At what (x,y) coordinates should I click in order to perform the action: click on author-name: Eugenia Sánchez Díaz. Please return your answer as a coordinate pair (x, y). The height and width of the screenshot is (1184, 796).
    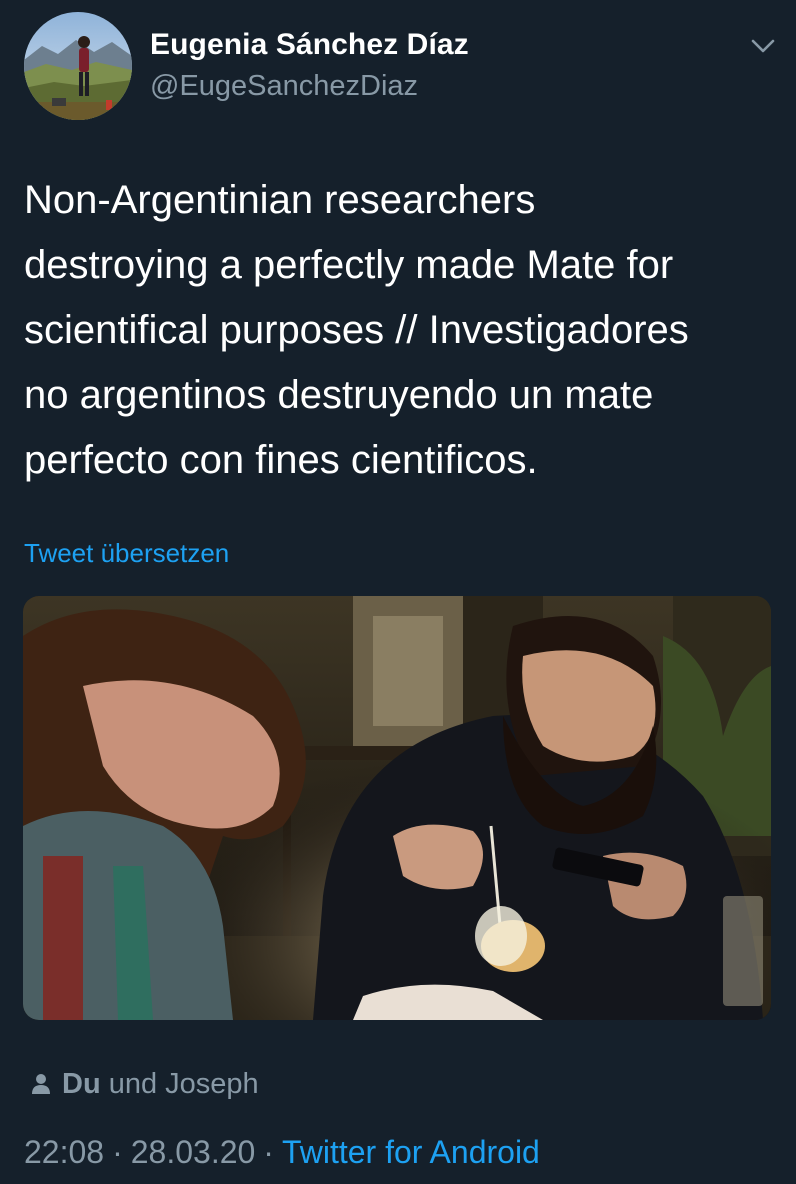
    Looking at the image, I should click on (309, 45).